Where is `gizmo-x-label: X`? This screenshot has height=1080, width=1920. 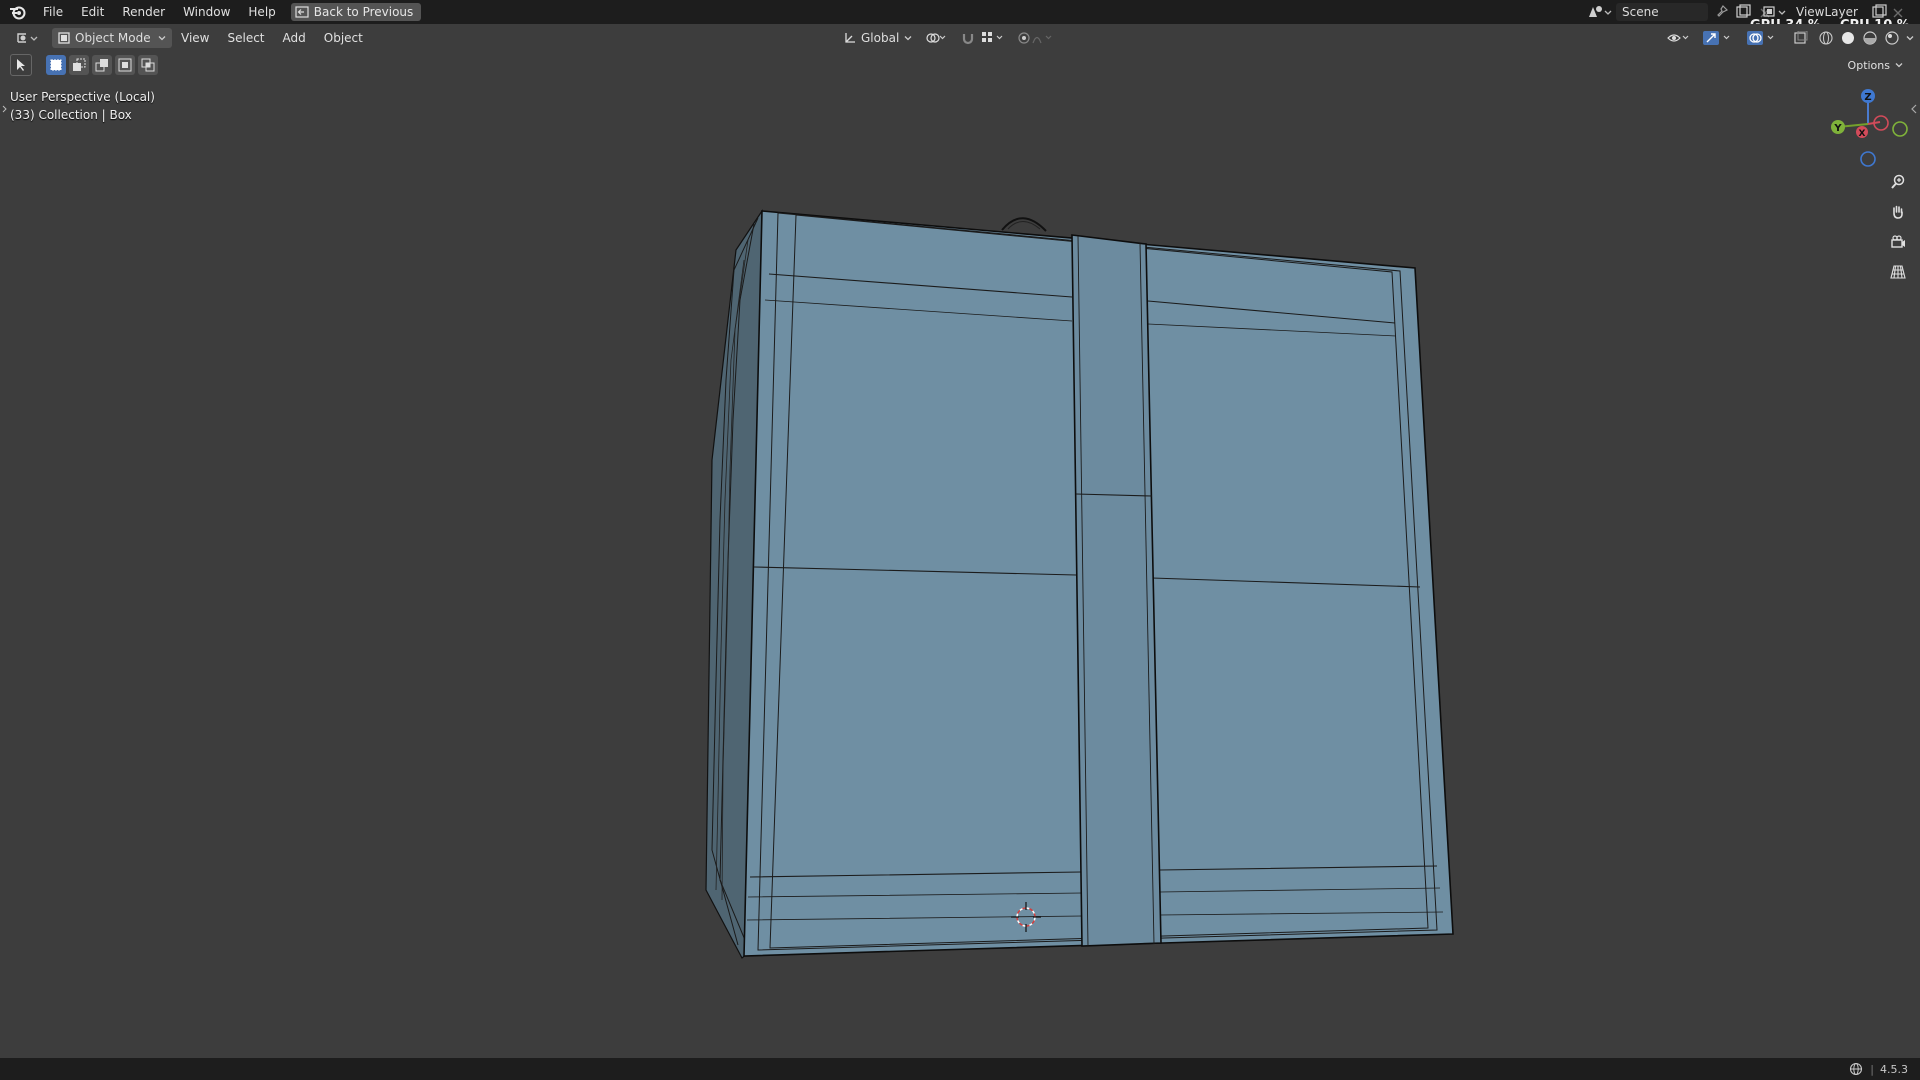 gizmo-x-label: X is located at coordinates (1862, 134).